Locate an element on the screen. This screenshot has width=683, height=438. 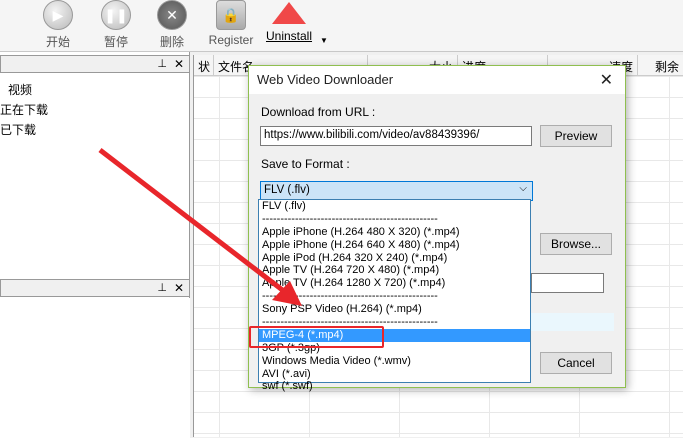
annotation-arrow is located at coordinates (200, 227).